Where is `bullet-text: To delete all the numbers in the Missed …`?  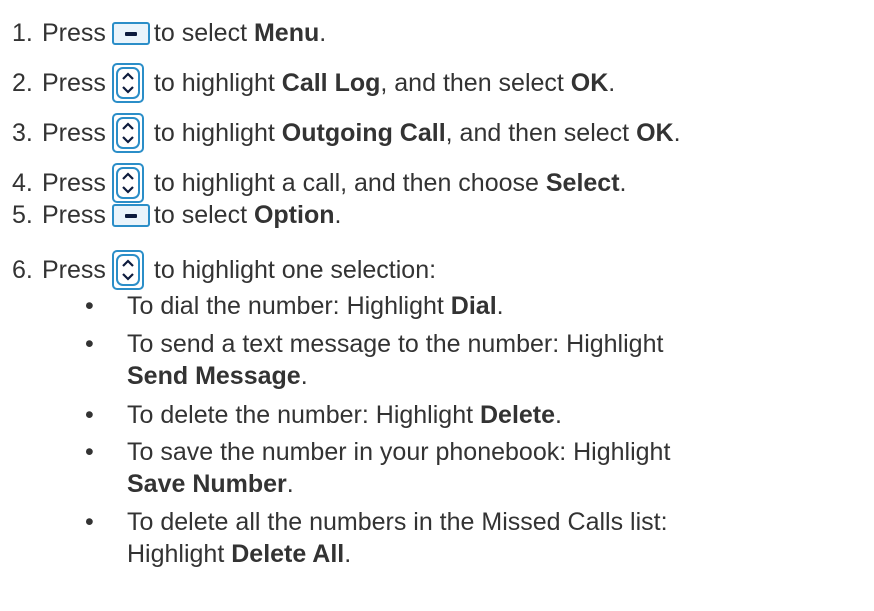
bullet-text: To delete all the numbers in the Missed … is located at coordinates (397, 522).